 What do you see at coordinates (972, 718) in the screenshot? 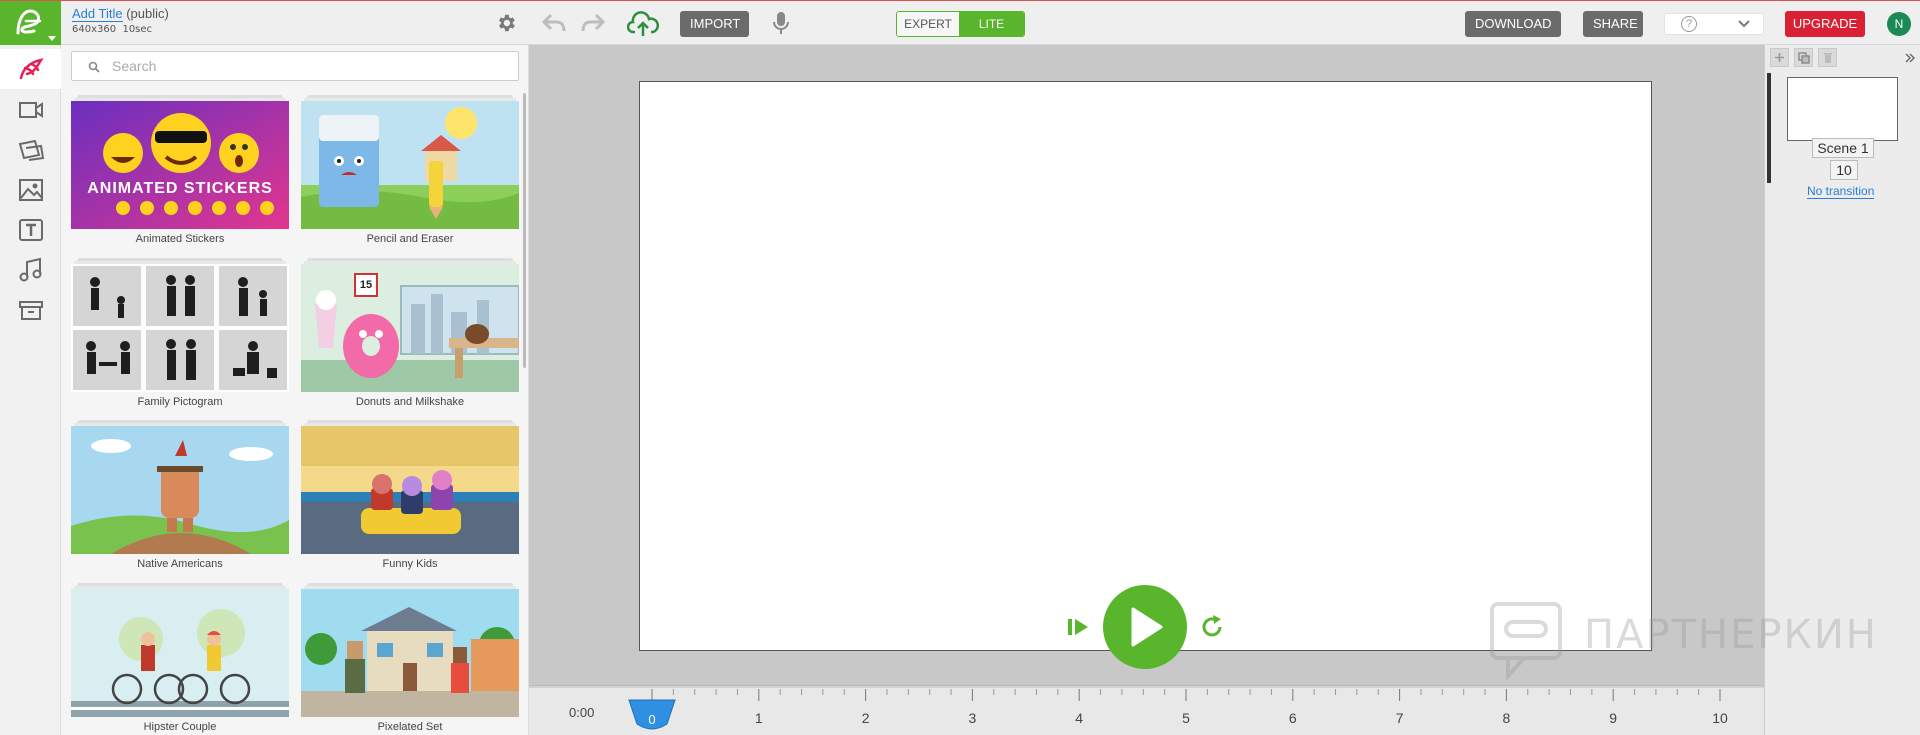
I see `ruler-tick-label: 3` at bounding box center [972, 718].